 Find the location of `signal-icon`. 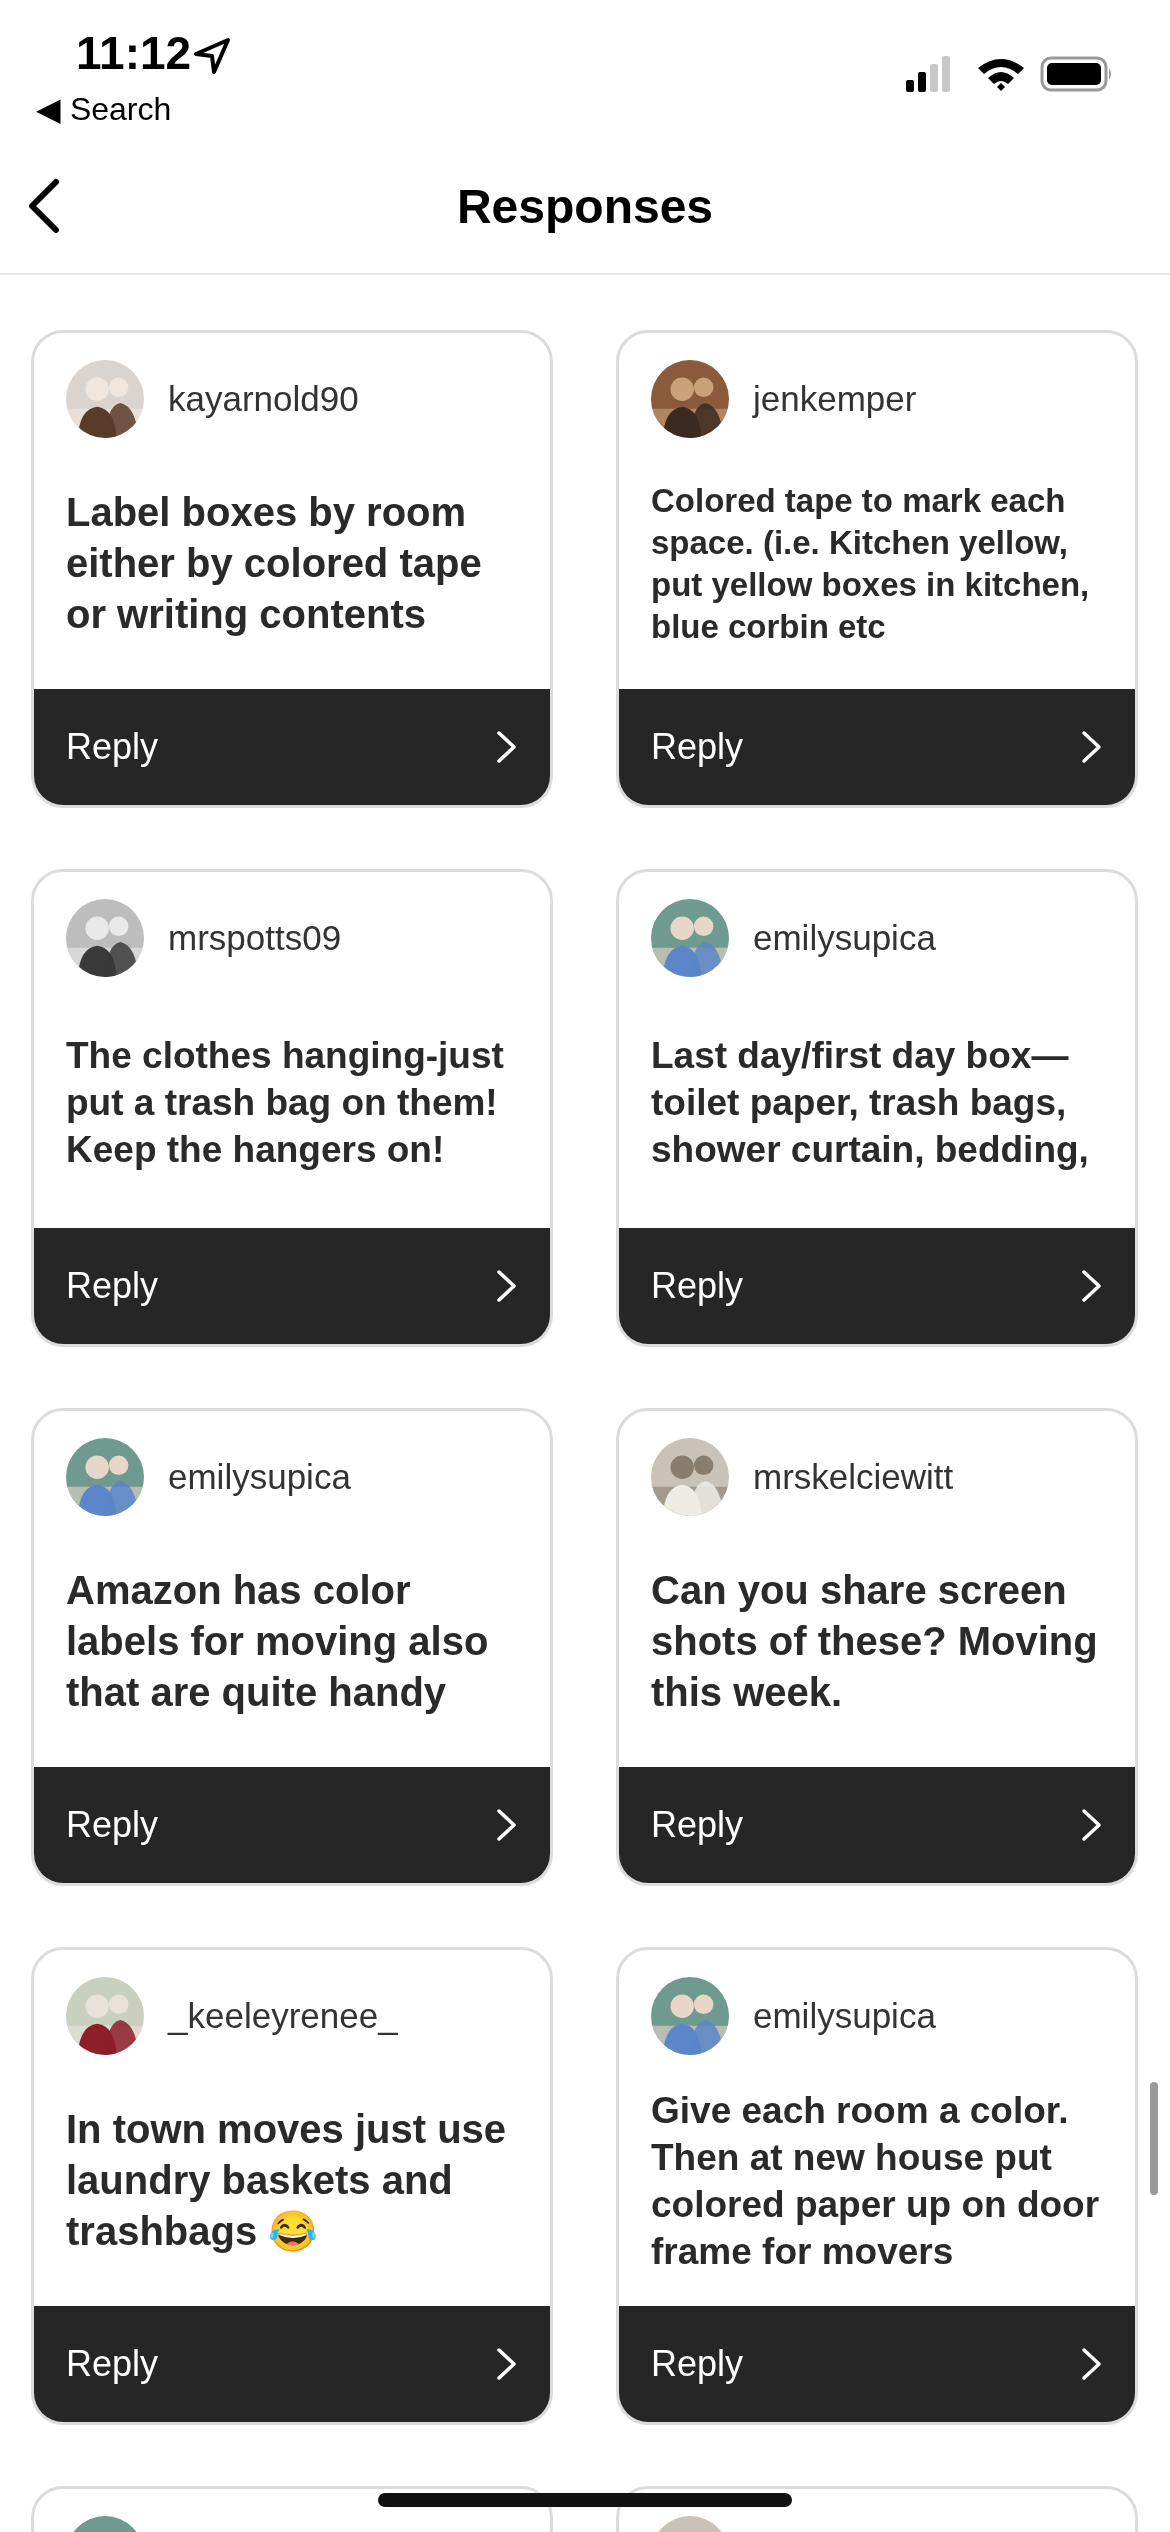

signal-icon is located at coordinates (928, 74).